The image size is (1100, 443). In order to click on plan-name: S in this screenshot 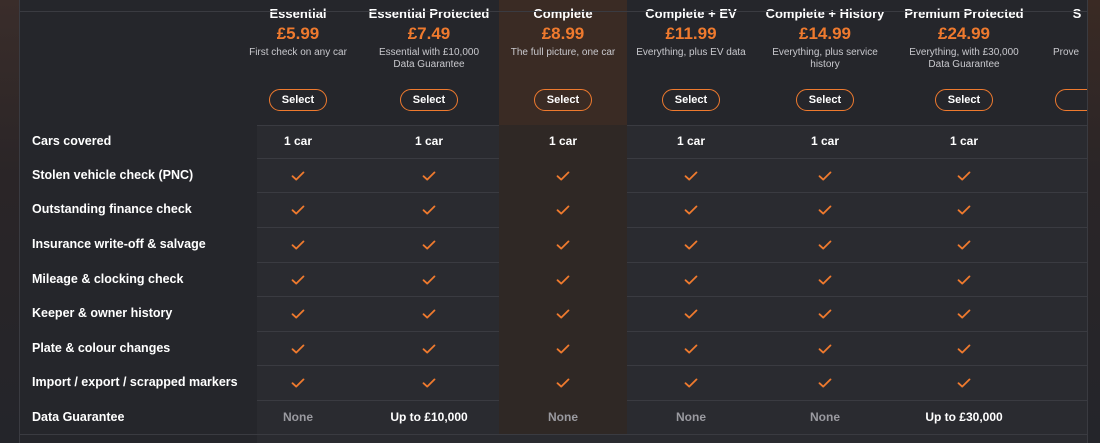, I will do `click(1077, 13)`.